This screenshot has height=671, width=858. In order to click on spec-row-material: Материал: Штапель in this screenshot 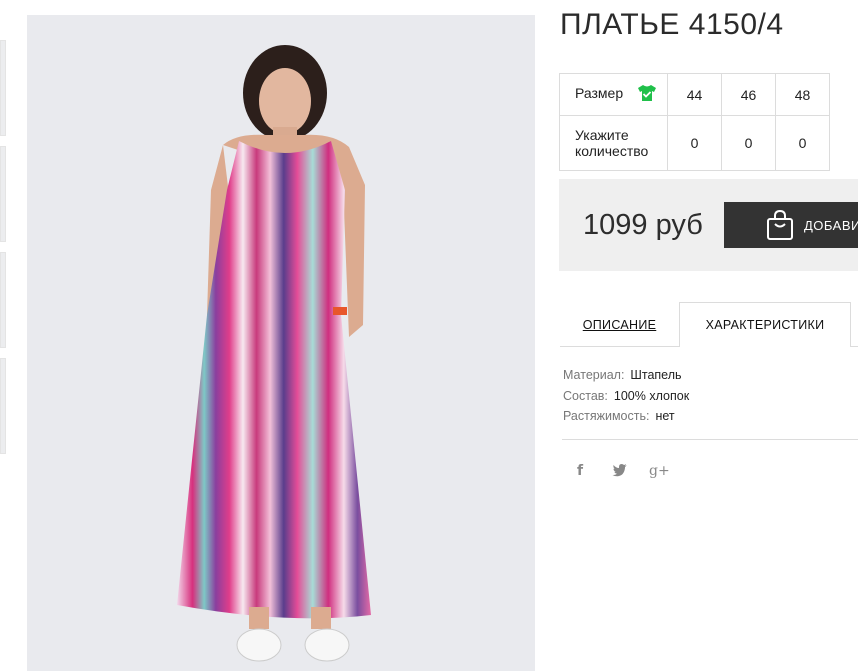, I will do `click(626, 375)`.